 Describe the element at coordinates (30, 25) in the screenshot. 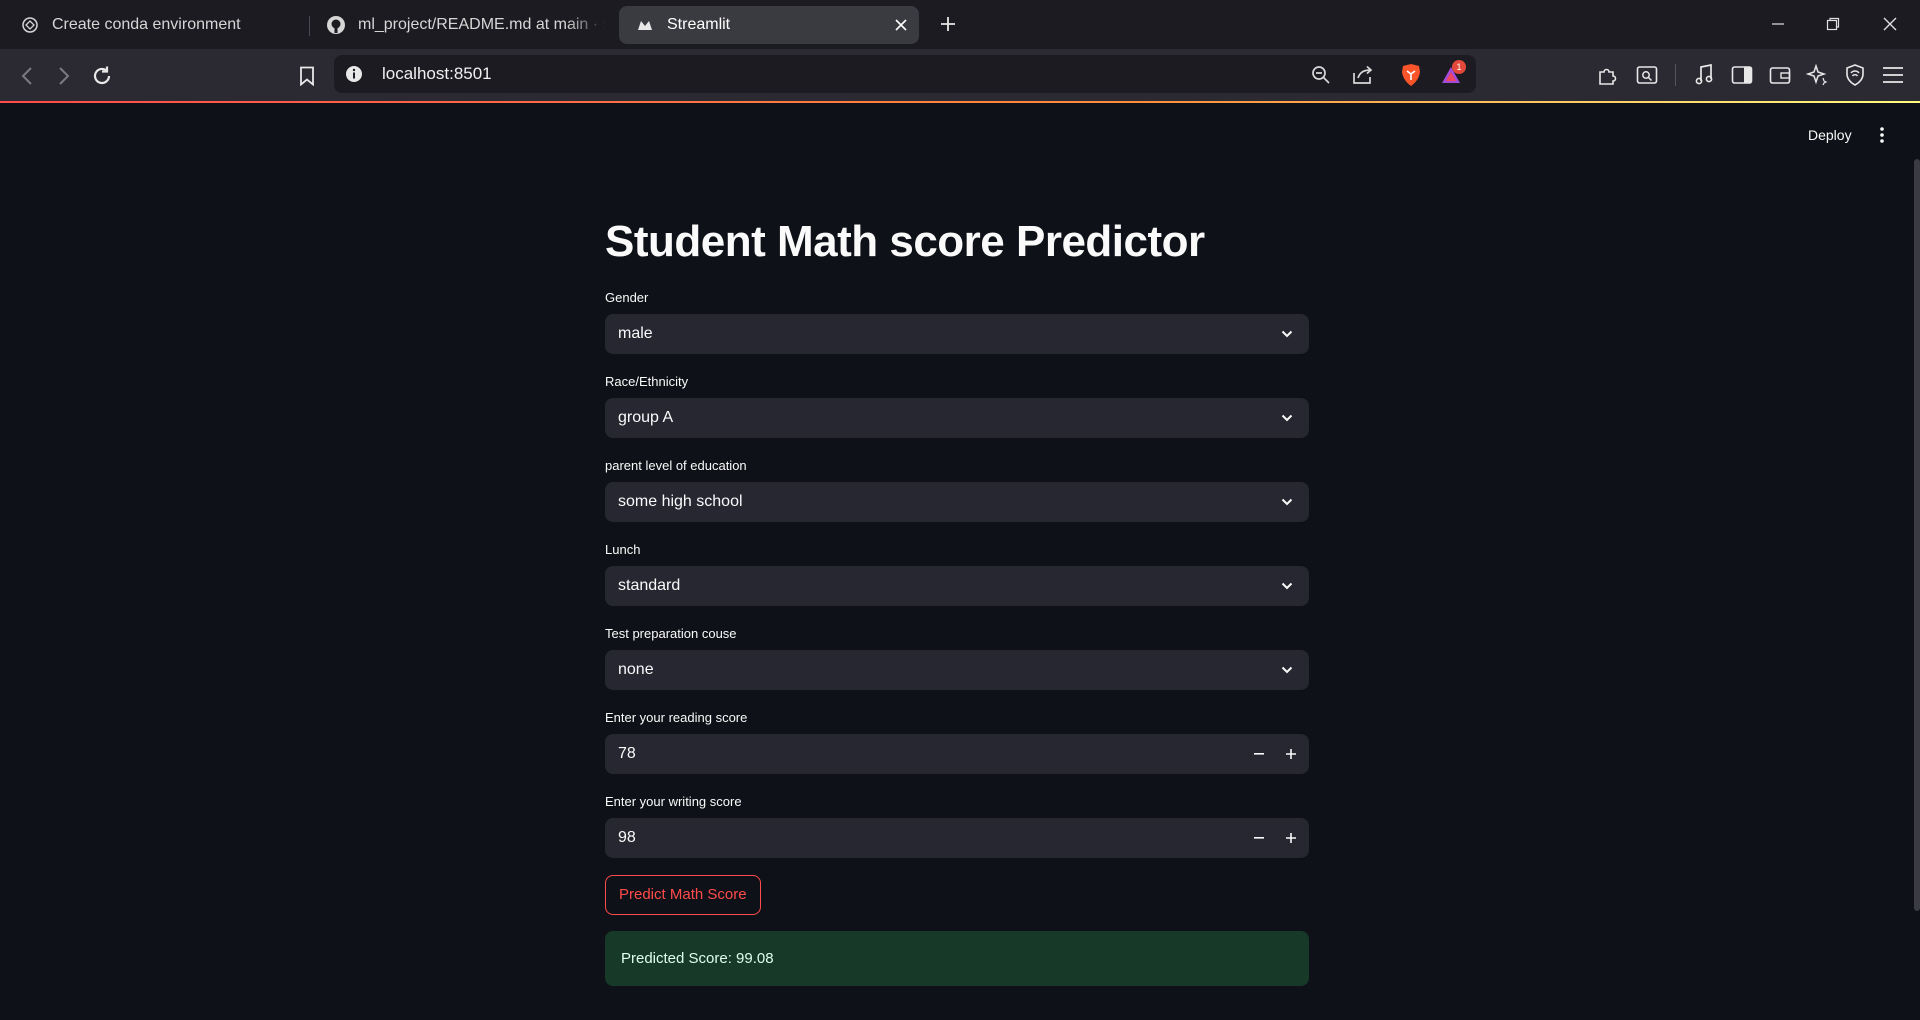

I see `chatgpt-icon` at that location.